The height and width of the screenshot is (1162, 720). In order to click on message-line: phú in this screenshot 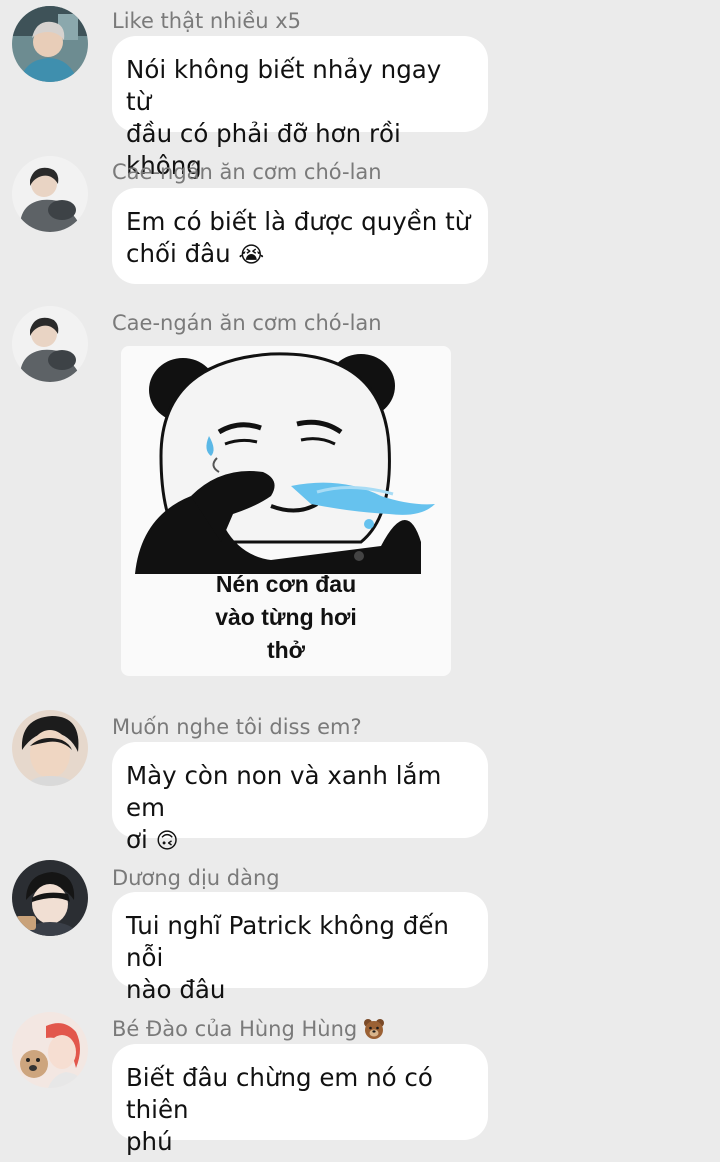, I will do `click(149, 1141)`.